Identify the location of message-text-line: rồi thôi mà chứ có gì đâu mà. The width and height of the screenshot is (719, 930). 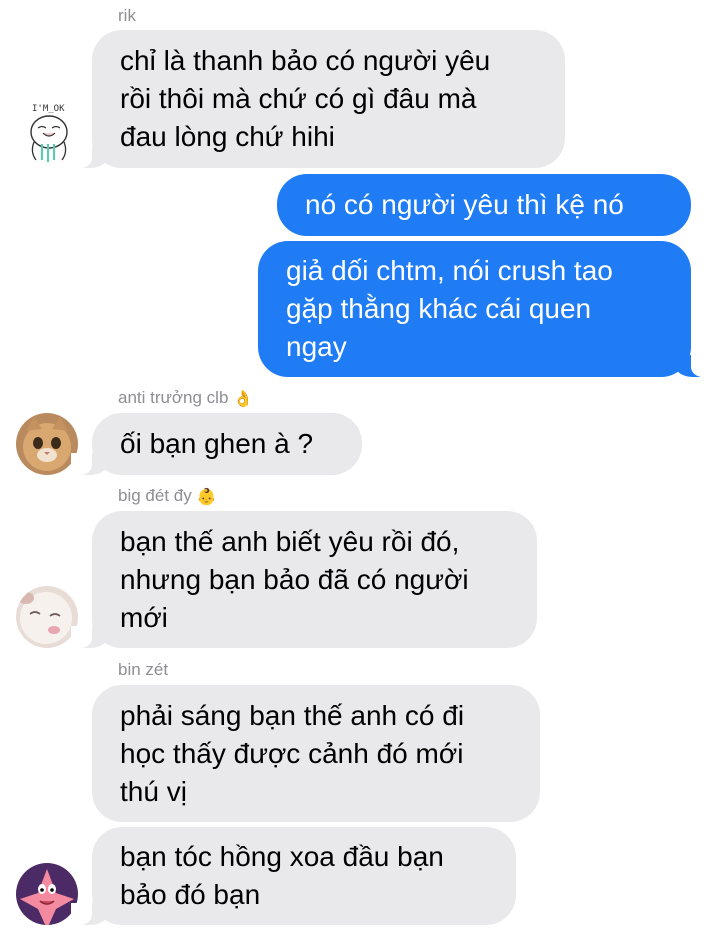
(298, 98).